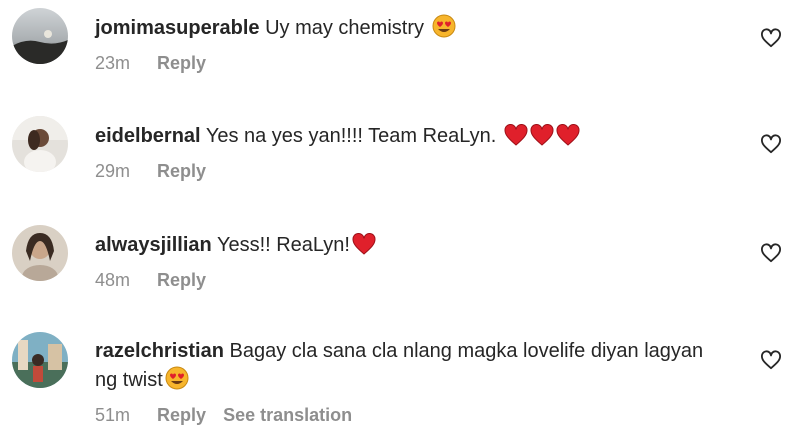 The width and height of the screenshot is (800, 446). Describe the element at coordinates (177, 28) in the screenshot. I see `comment-username: jomimasuperable` at that location.